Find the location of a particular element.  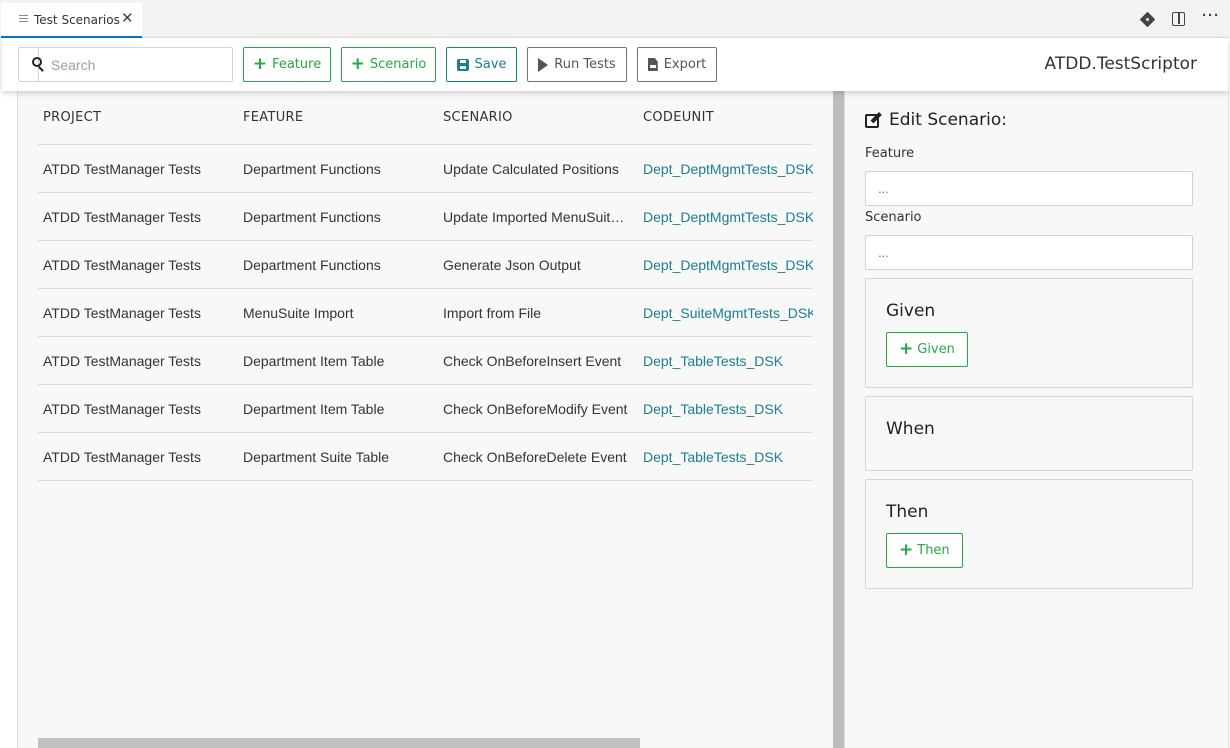

add-then-button: + Then is located at coordinates (924, 550).